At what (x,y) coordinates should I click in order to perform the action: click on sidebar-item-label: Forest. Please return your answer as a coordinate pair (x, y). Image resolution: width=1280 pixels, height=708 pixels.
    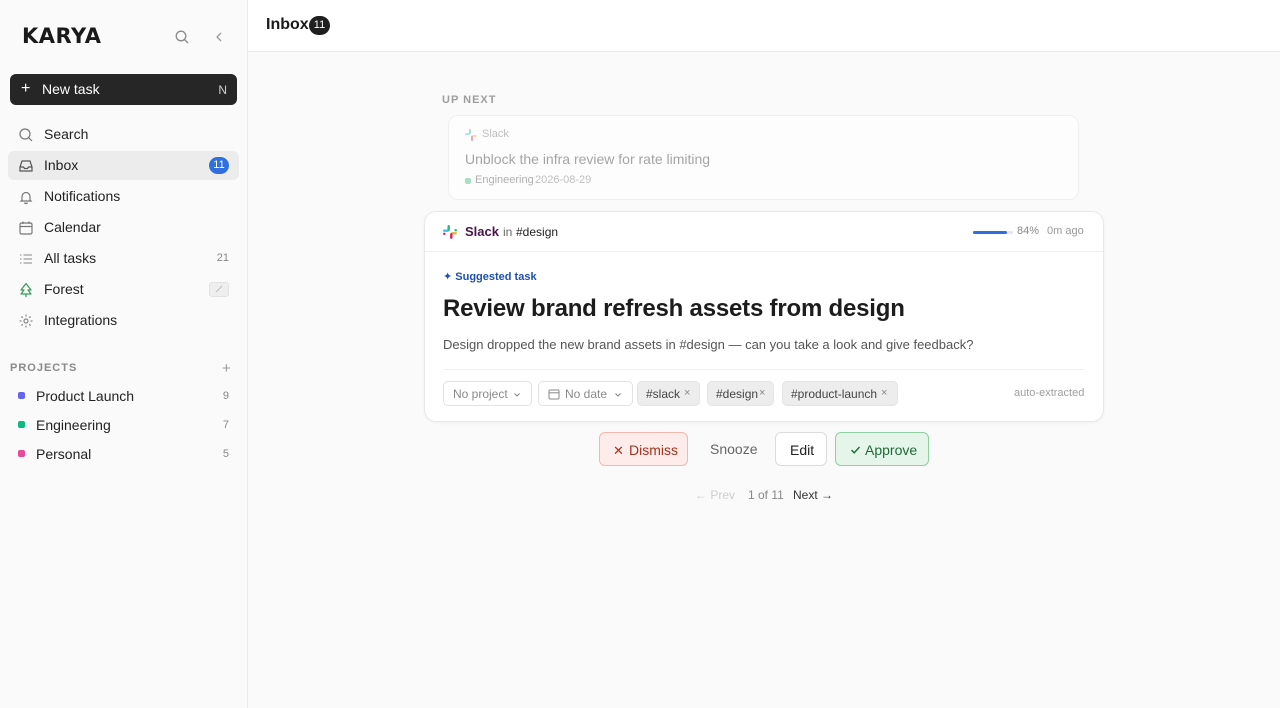
    Looking at the image, I should click on (64, 289).